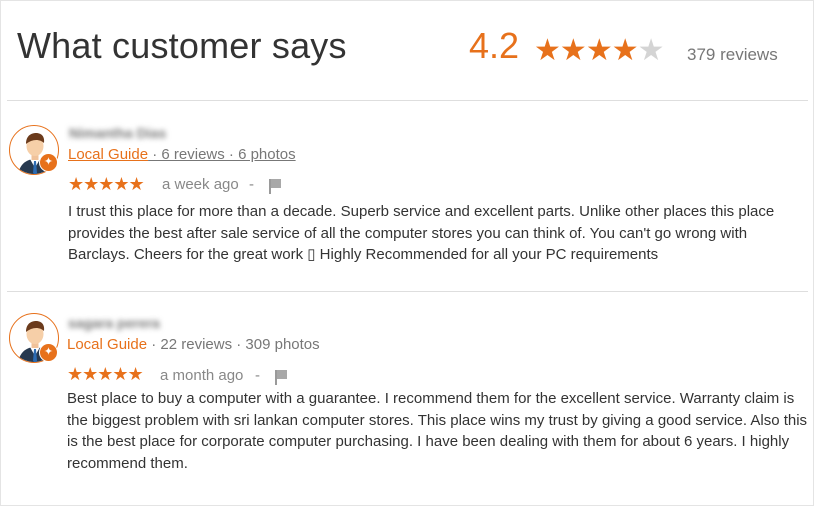 The width and height of the screenshot is (814, 506). I want to click on reviewer-name: sagara perera, so click(114, 323).